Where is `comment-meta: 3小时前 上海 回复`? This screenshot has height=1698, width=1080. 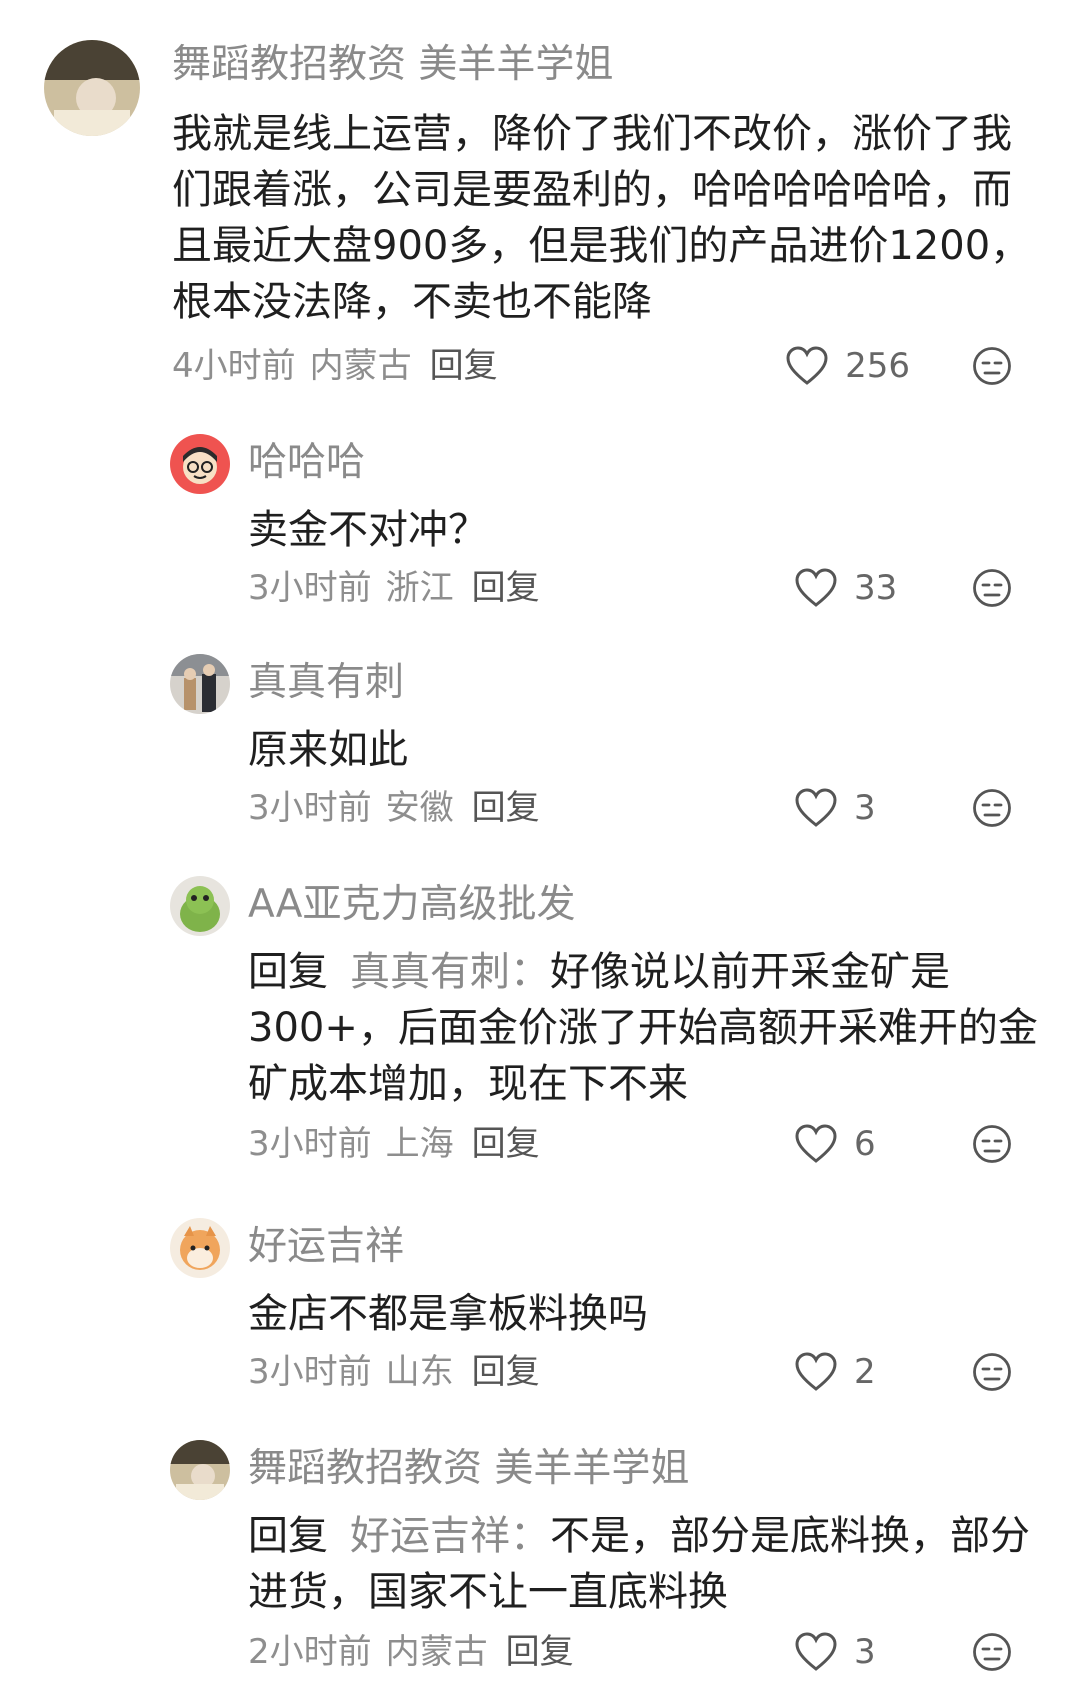
comment-meta: 3小时前 上海 回复 is located at coordinates (401, 1144).